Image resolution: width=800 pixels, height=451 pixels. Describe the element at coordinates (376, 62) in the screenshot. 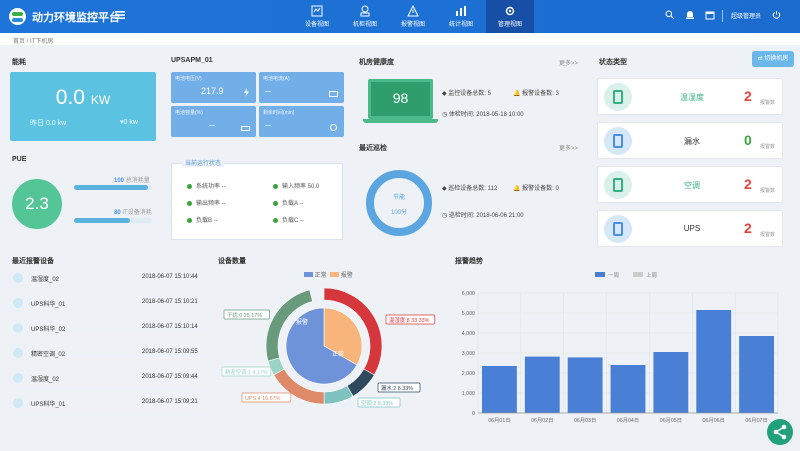

I see `health-title: 机房健康度` at that location.